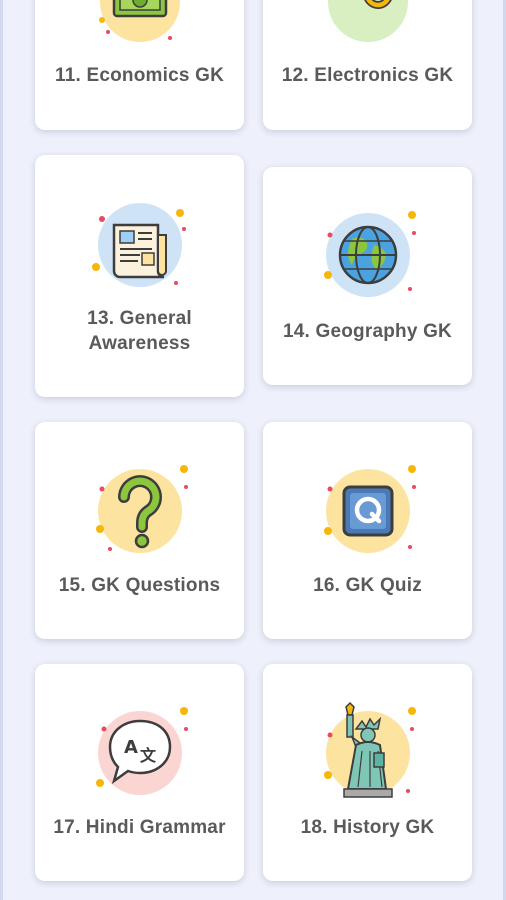 Image resolution: width=506 pixels, height=900 pixels. I want to click on category-card-economics: 11. Economics GK, so click(139, 65).